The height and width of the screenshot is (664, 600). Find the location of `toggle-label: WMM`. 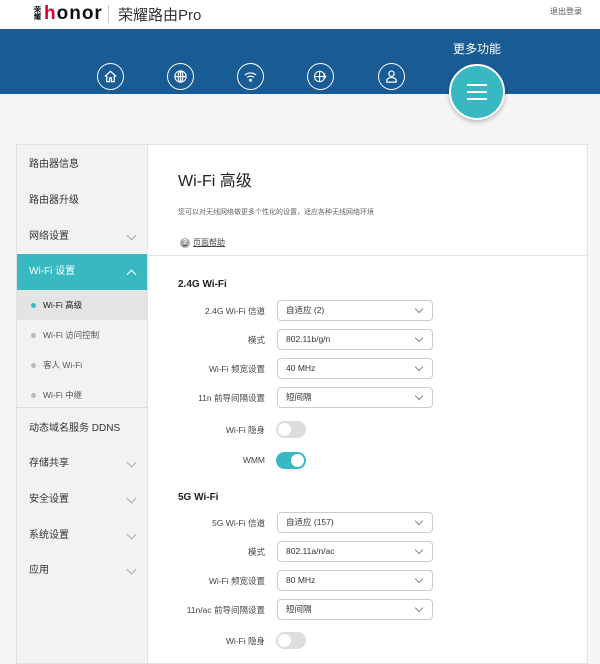

toggle-label: WMM is located at coordinates (253, 460).